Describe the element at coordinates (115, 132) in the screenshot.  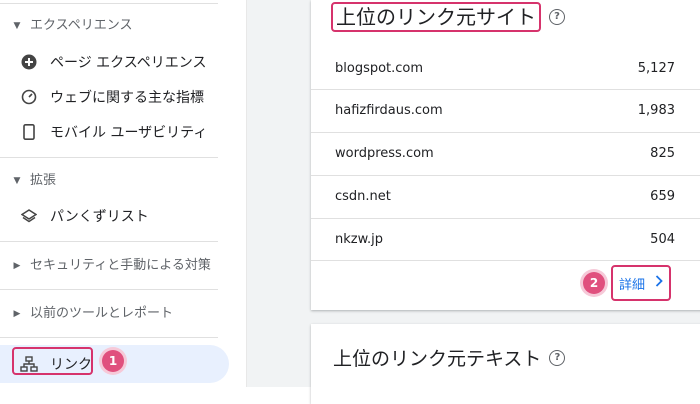
I see `sidebar-item-mobile-usability: モバイル ユーザビリティ` at that location.